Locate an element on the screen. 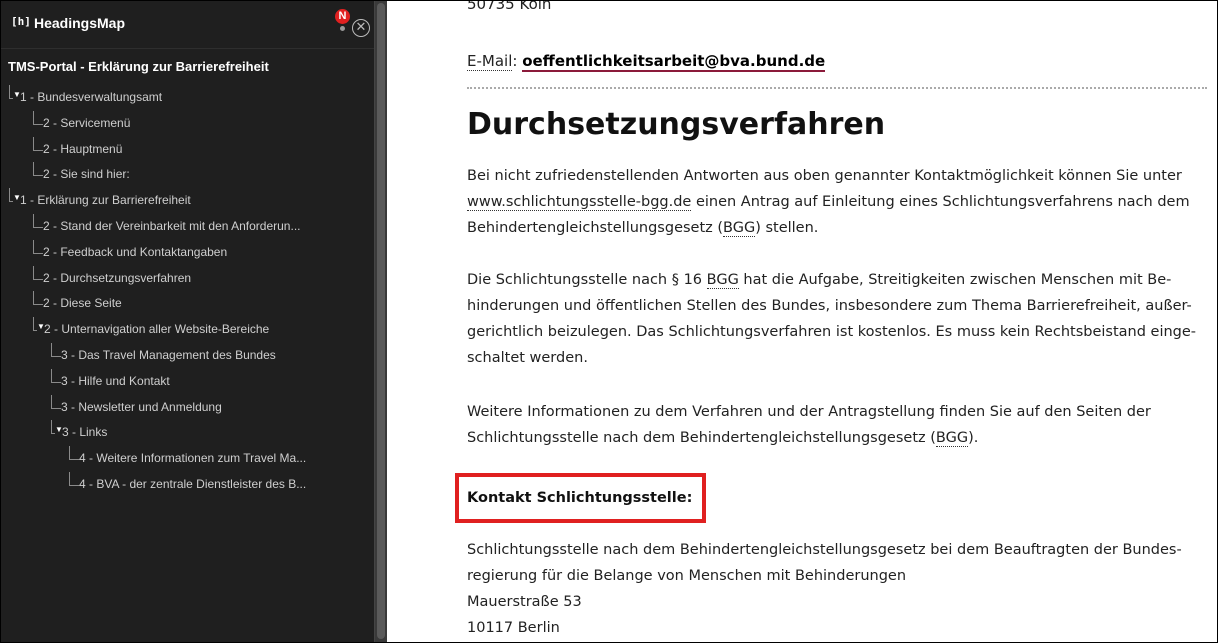 This screenshot has height=643, width=1218. tree-item-label: 3 - Newsletter und Anmeldung is located at coordinates (141, 406).